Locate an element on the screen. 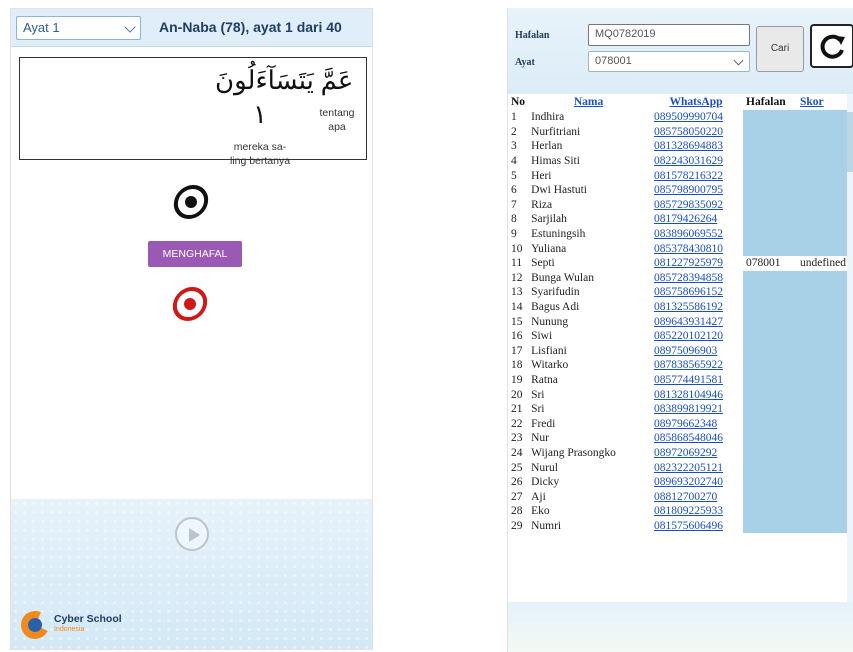 This screenshot has height=652, width=853. cell-whatsapp: 08179426264 is located at coordinates (696, 219).